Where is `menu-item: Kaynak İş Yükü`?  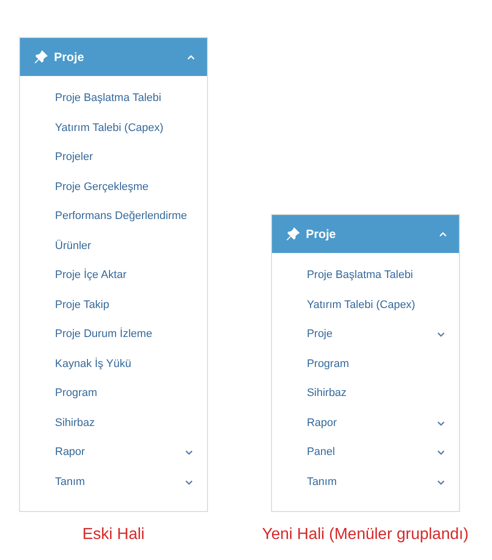
menu-item: Kaynak İş Yükü is located at coordinates (113, 364).